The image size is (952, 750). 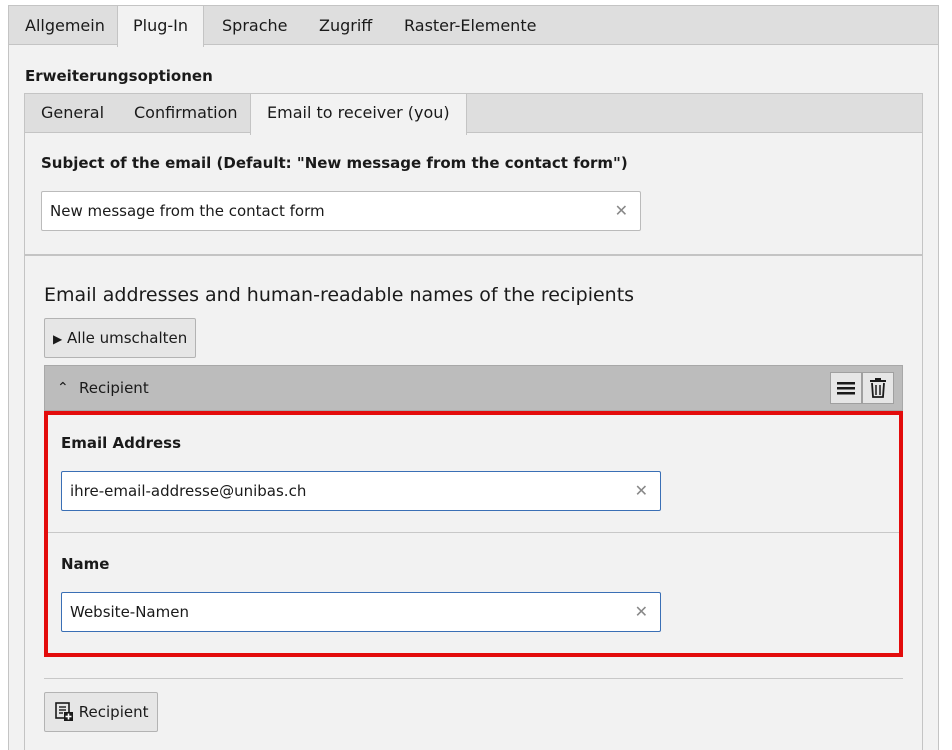 What do you see at coordinates (121, 443) in the screenshot?
I see `email-address-label: Email Address` at bounding box center [121, 443].